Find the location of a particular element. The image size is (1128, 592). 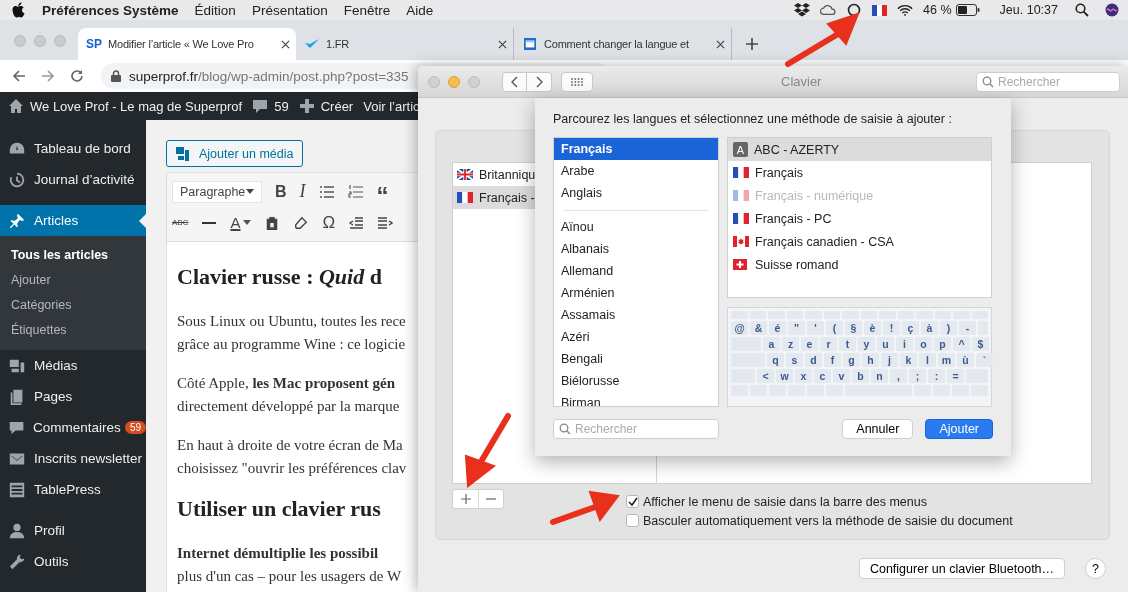

keyboard-key: à is located at coordinates (929, 328).